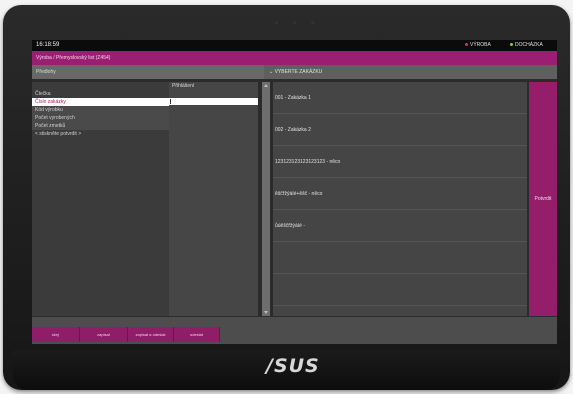 This screenshot has height=394, width=573. Describe the element at coordinates (213, 101) in the screenshot. I see `value-input` at that location.